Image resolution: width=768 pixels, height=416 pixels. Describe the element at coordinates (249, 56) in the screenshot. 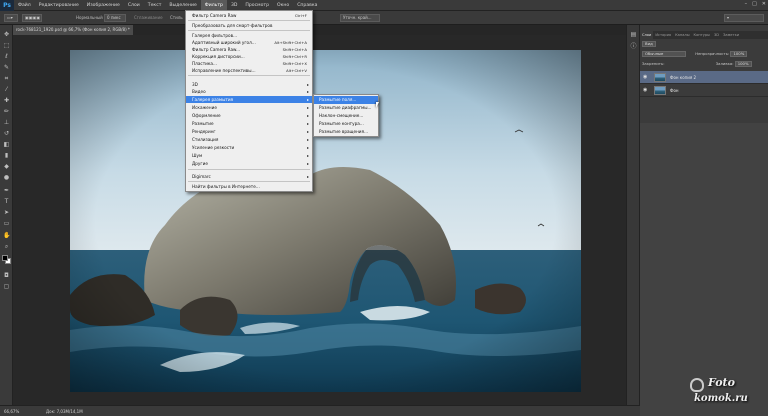

I see `menu-item-lens-correction: Коррекция дисторсии... Shift+Ctrl+R` at that location.